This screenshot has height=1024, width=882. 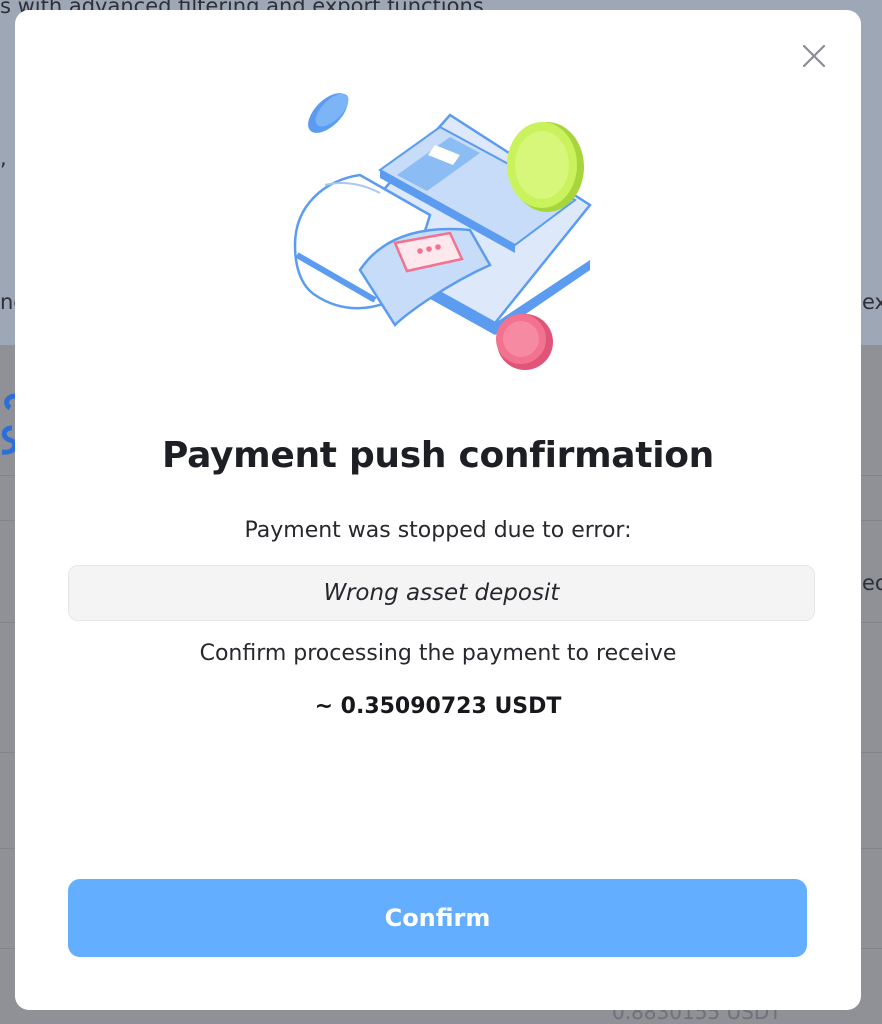 What do you see at coordinates (438, 455) in the screenshot?
I see `modal-title: Payment push confirmation` at bounding box center [438, 455].